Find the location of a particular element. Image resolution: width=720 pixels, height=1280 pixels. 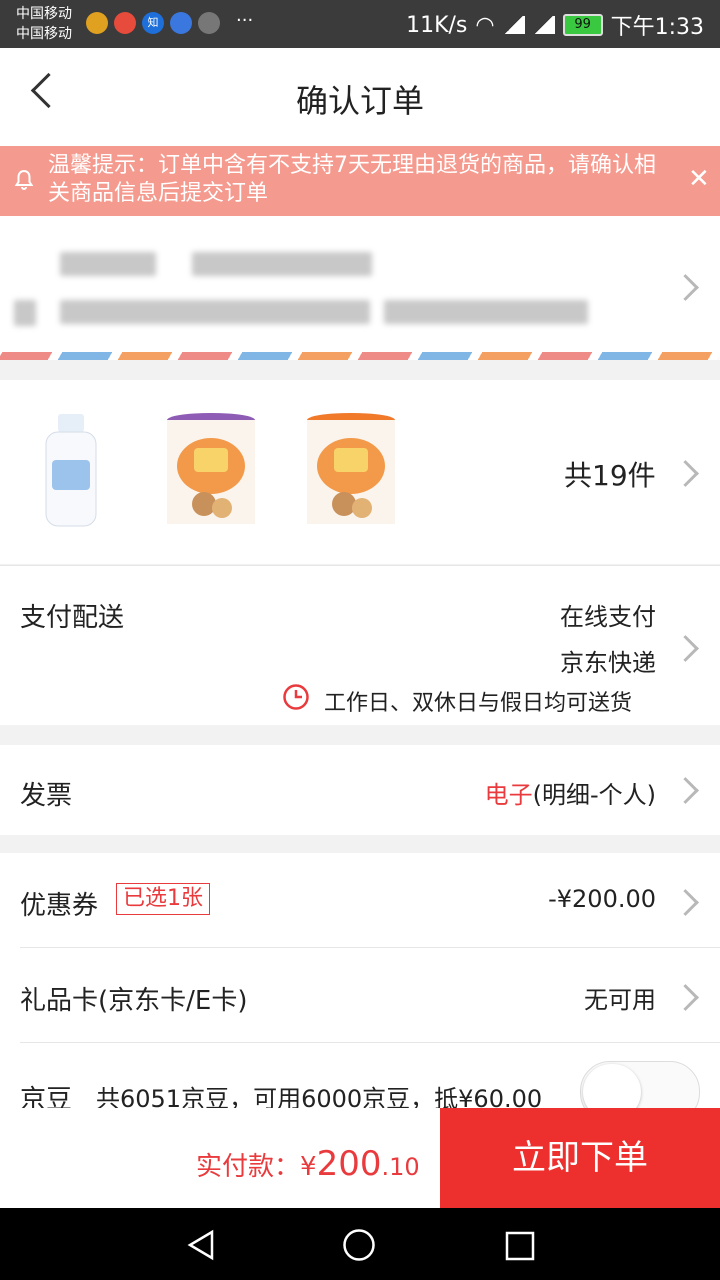

jingdou-row: 京豆 共6051京豆，可用6000京豆，抵¥60.00 is located at coordinates (360, 1075).